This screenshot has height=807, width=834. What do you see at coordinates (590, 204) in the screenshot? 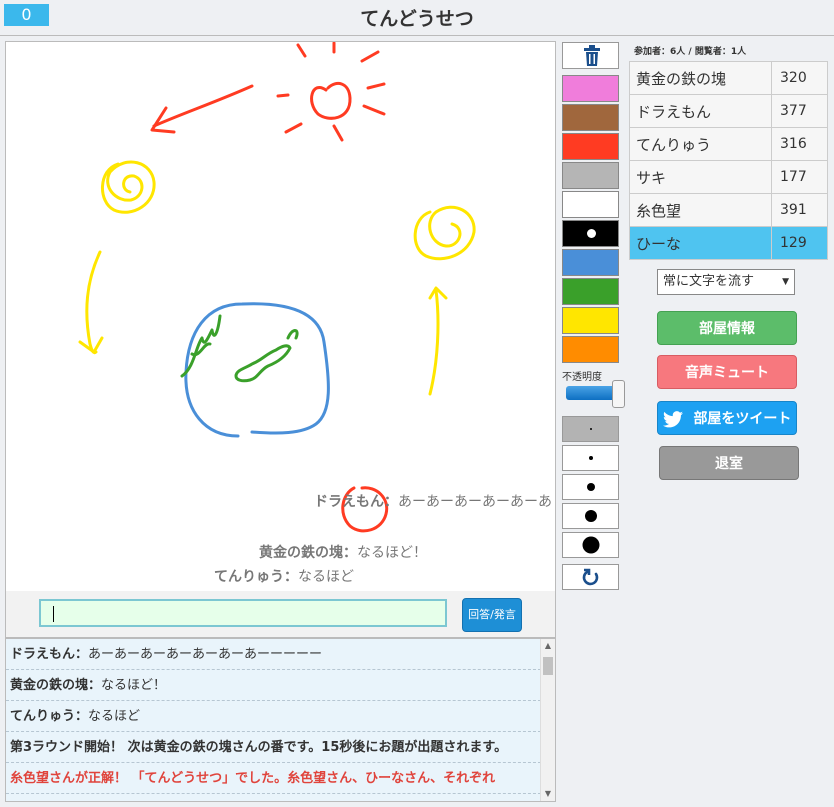
I see `color-swatch-white` at bounding box center [590, 204].